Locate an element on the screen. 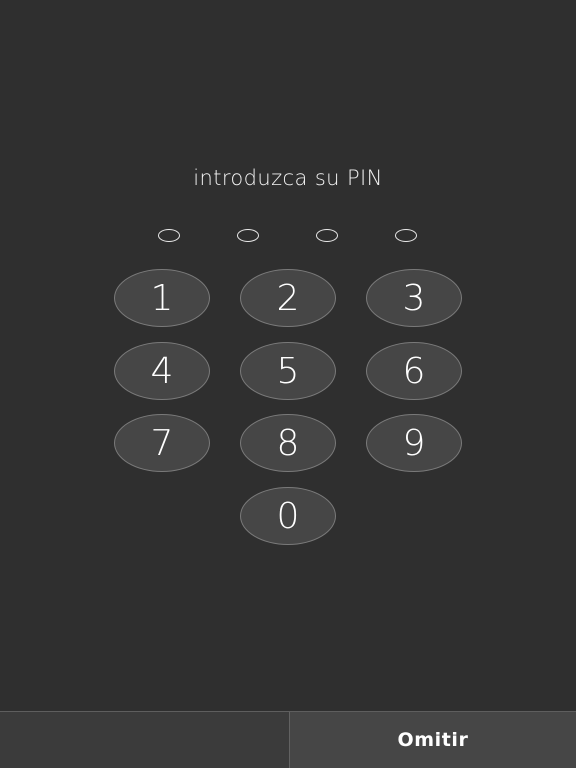 This screenshot has width=576, height=768. key-label: 0 is located at coordinates (288, 516).